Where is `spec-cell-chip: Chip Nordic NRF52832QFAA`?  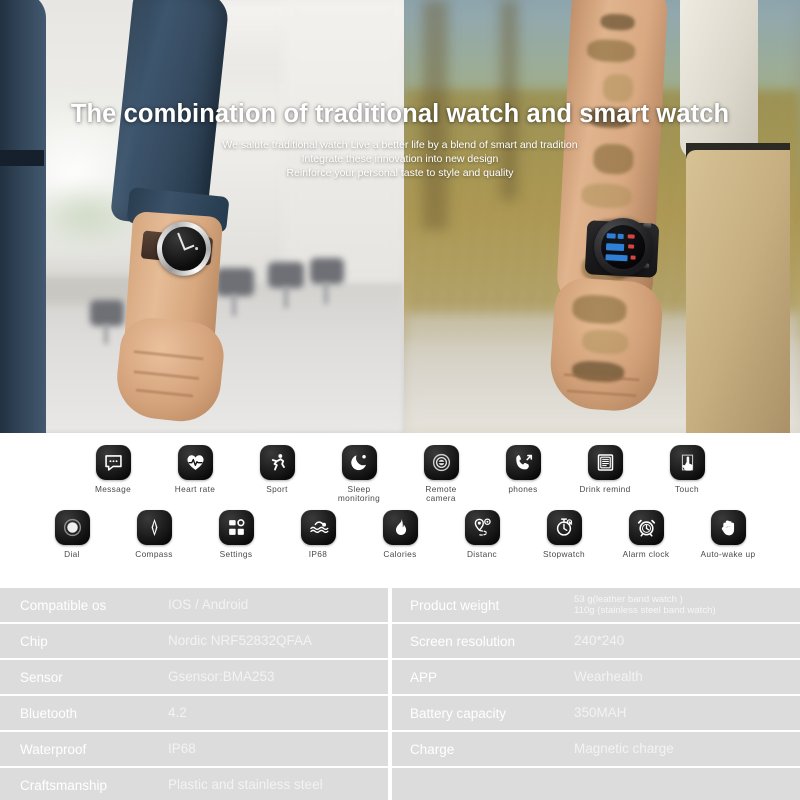 spec-cell-chip: Chip Nordic NRF52832QFAA is located at coordinates (194, 641).